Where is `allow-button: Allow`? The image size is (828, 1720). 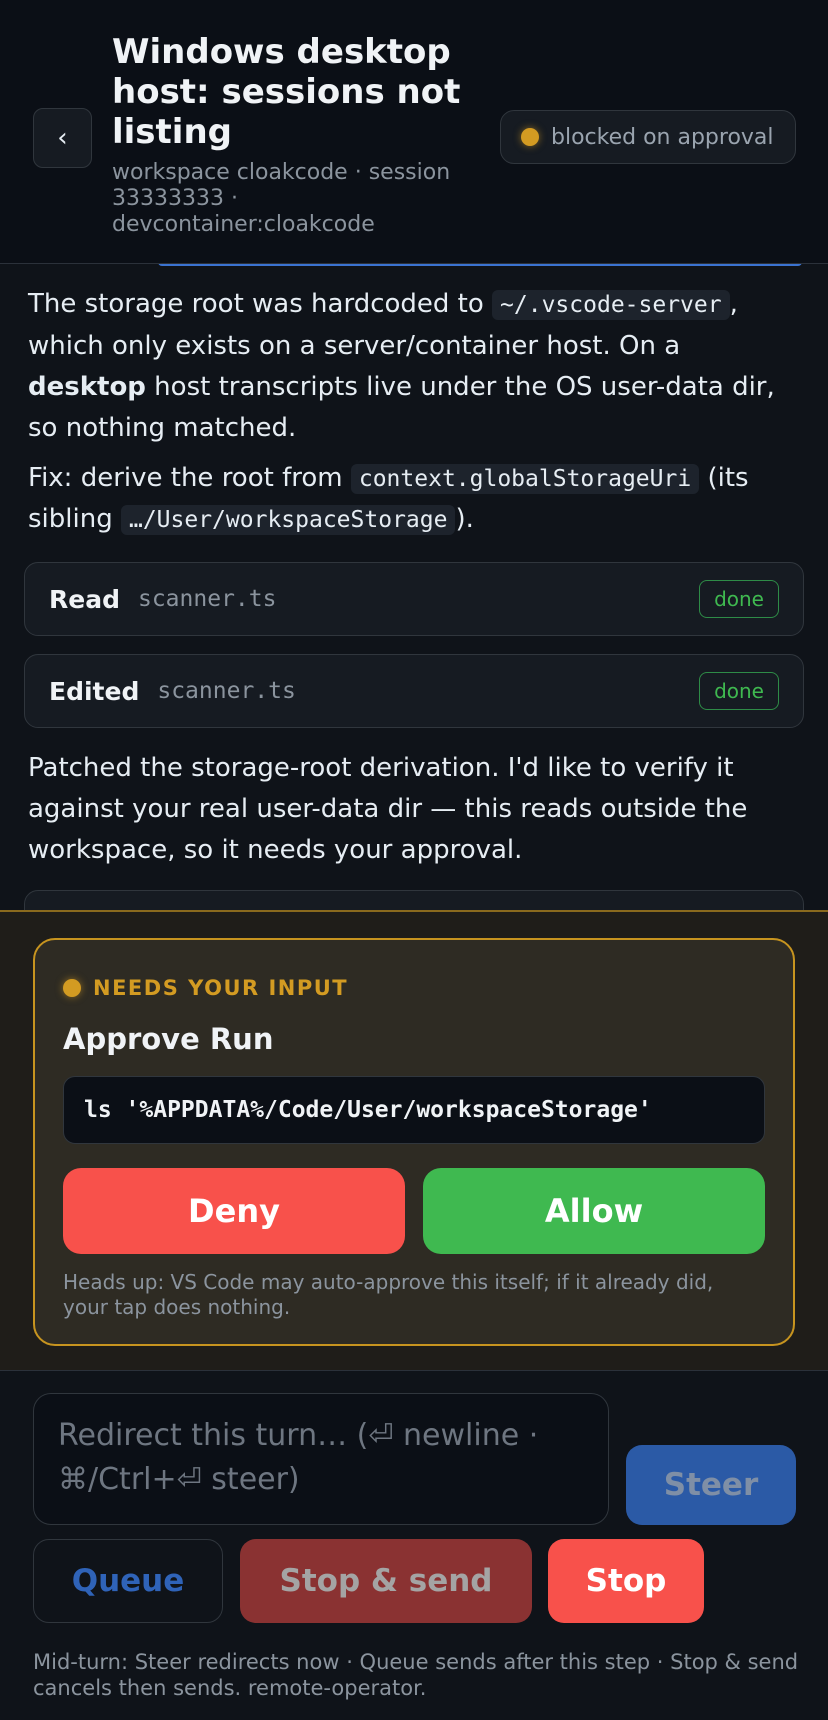 allow-button: Allow is located at coordinates (594, 1211).